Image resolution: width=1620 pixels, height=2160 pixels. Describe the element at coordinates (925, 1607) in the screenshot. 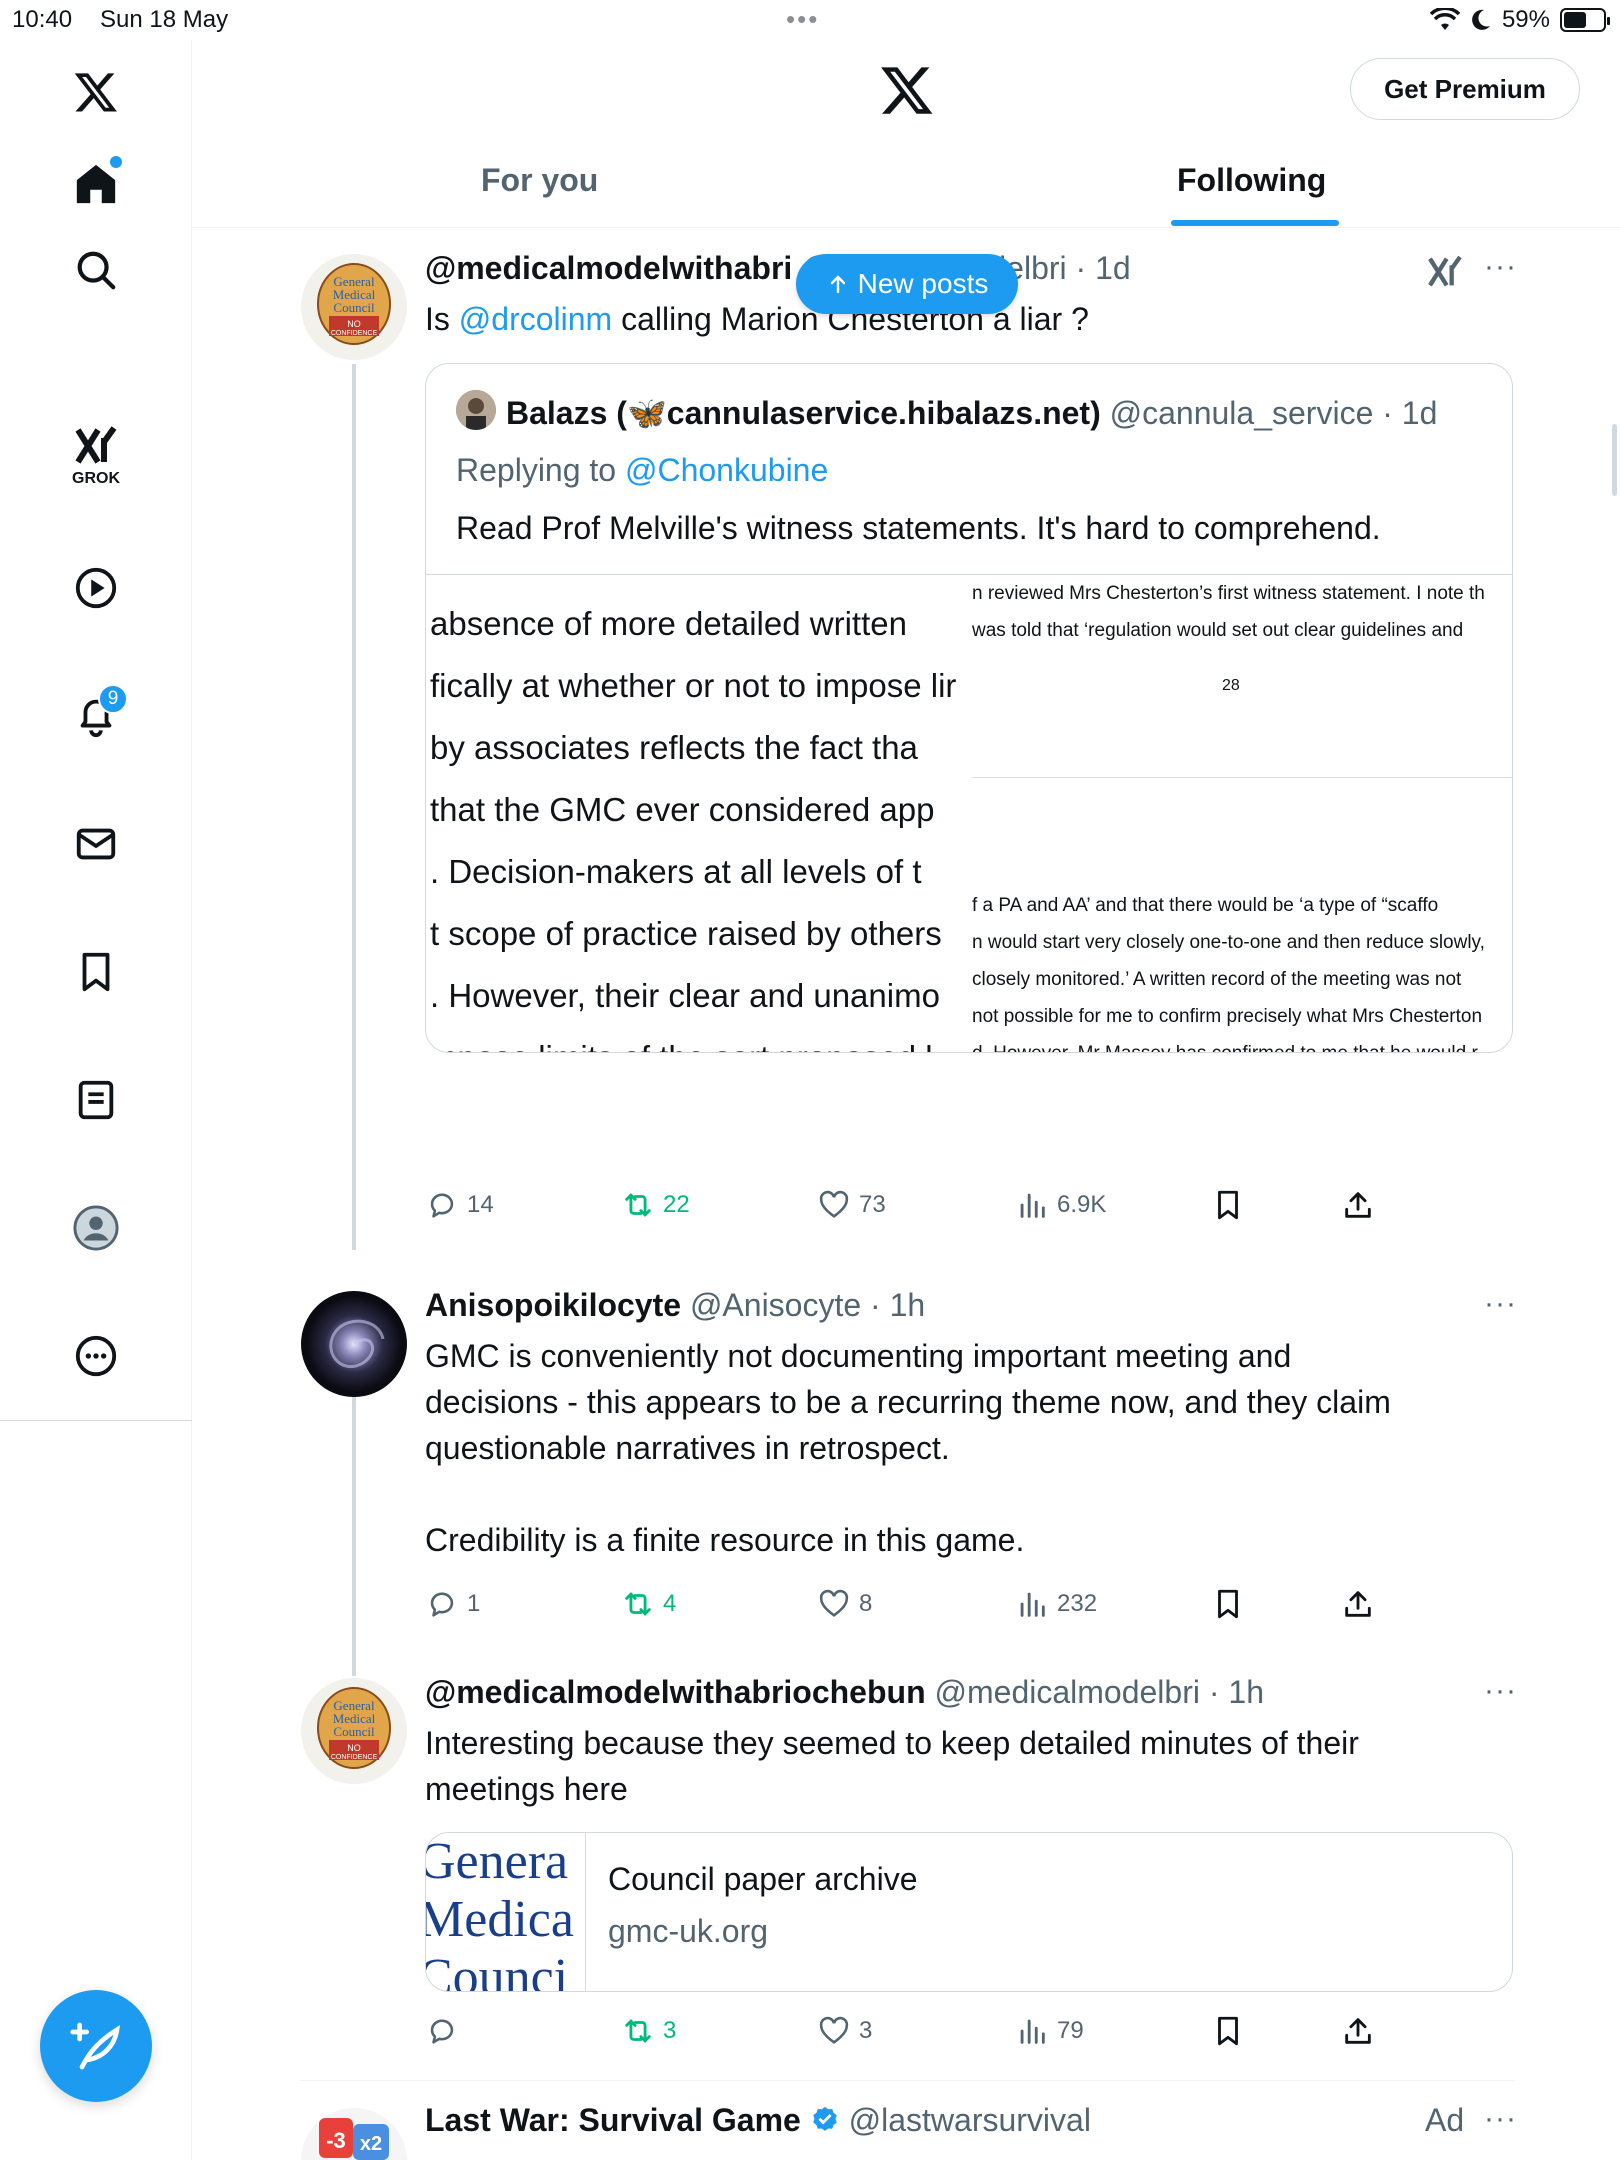

I see `post-actions: 1 4 8 232` at that location.